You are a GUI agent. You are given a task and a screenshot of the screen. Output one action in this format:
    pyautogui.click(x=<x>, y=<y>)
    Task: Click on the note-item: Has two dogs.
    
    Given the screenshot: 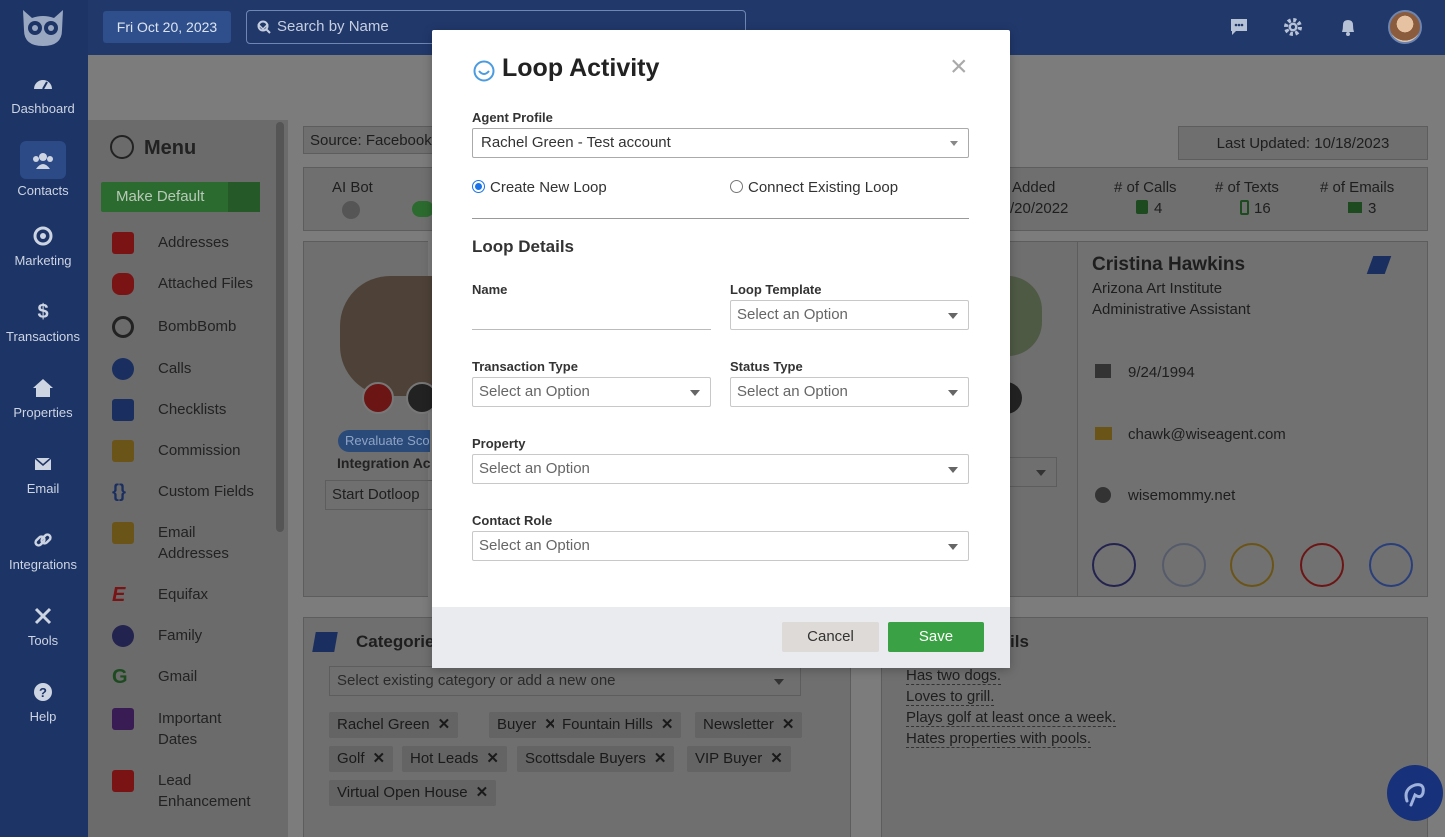 What is the action you would take?
    pyautogui.click(x=954, y=676)
    